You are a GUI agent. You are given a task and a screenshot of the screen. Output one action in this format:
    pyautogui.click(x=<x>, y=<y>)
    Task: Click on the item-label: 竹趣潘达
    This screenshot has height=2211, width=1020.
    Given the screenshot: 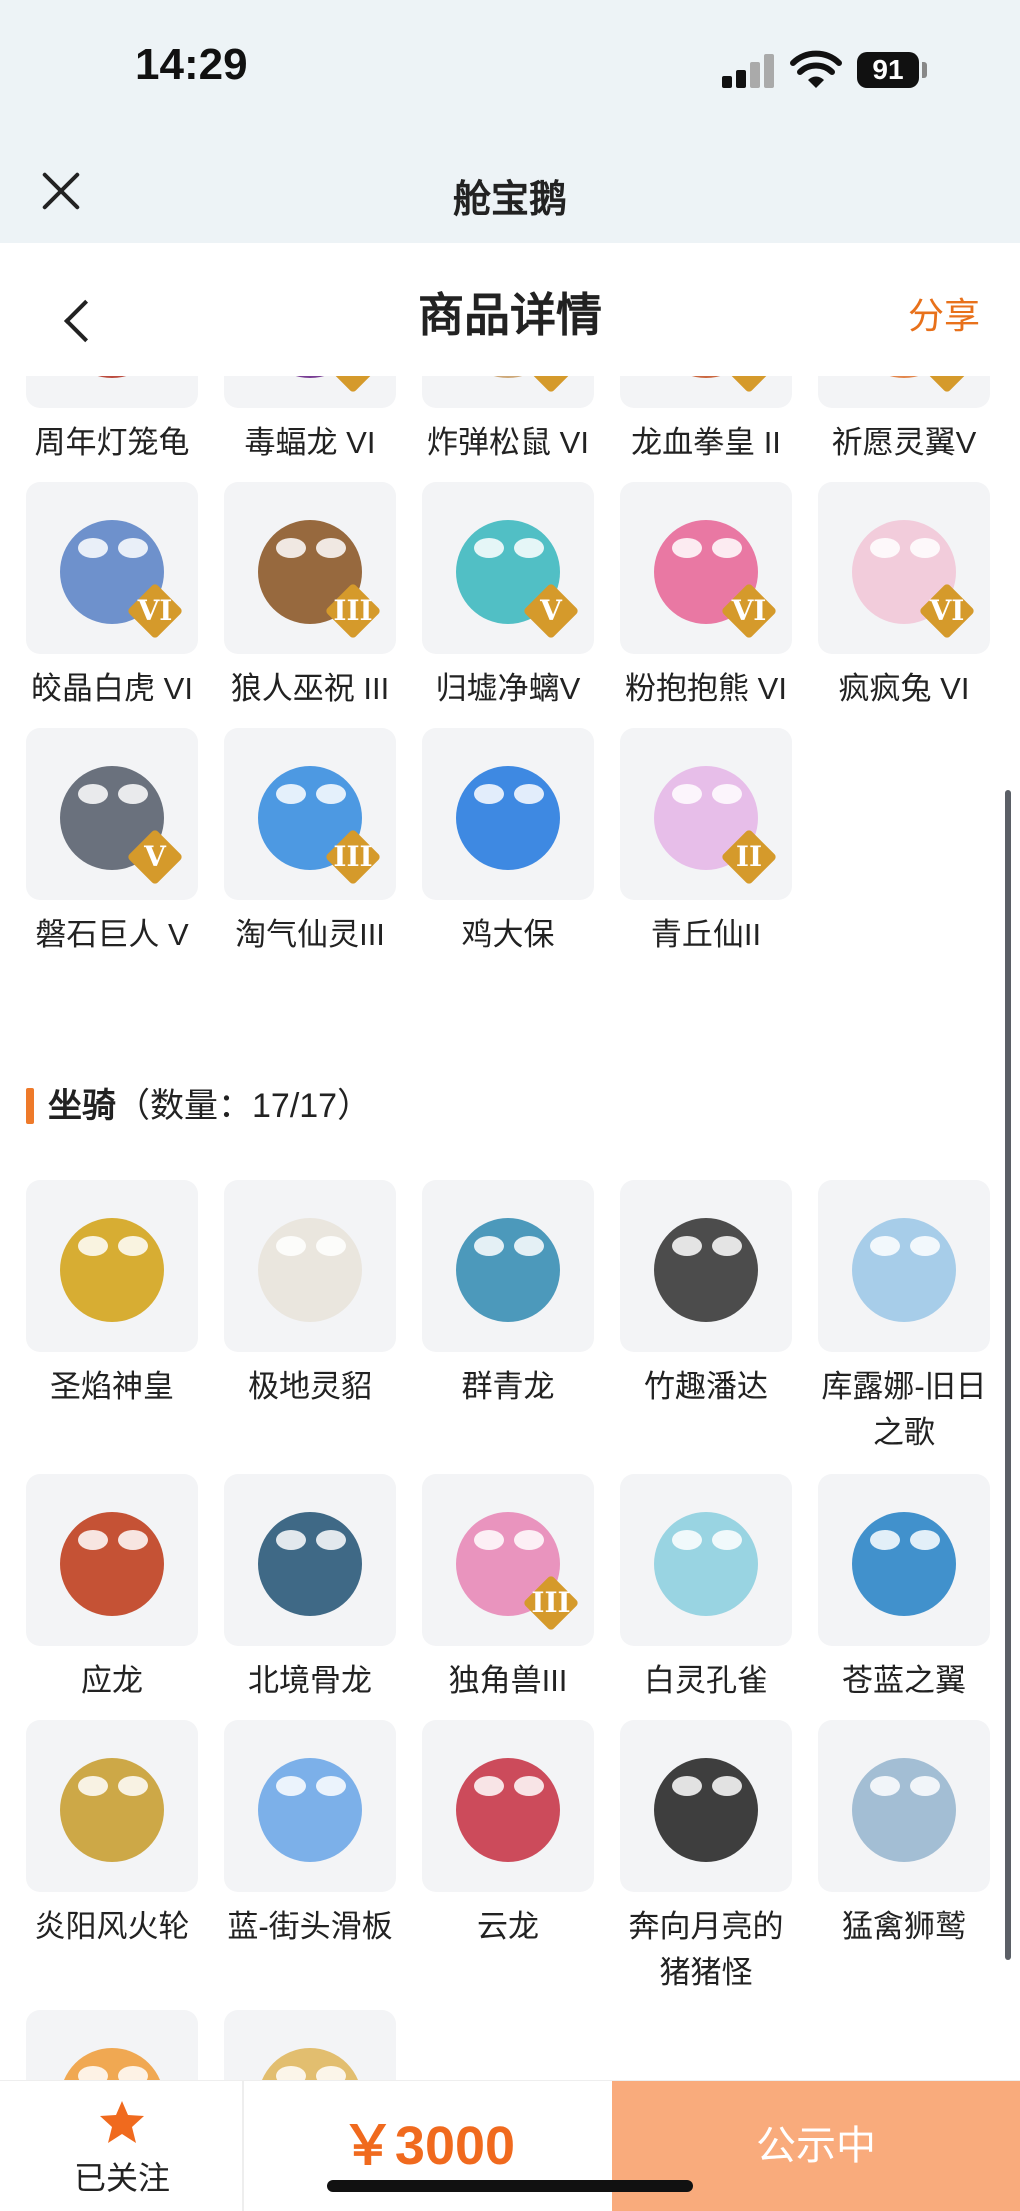 What is the action you would take?
    pyautogui.click(x=706, y=1386)
    